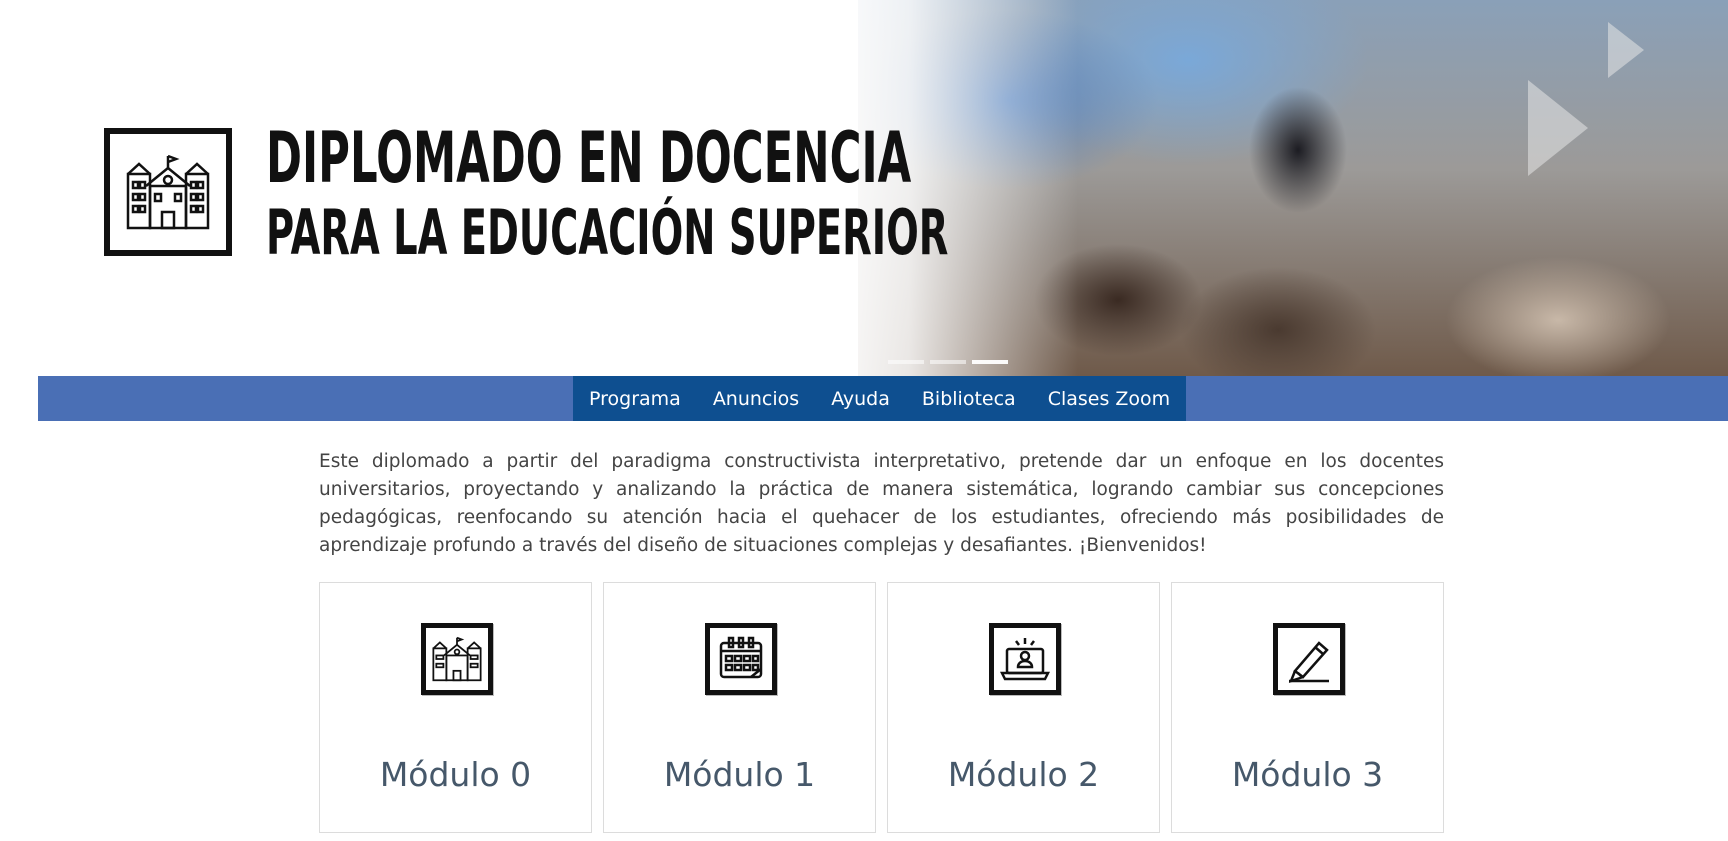 This screenshot has height=841, width=1728. Describe the element at coordinates (589, 158) in the screenshot. I see `banner-title-line1: DIPLOMADO EN DOCENCIA` at that location.